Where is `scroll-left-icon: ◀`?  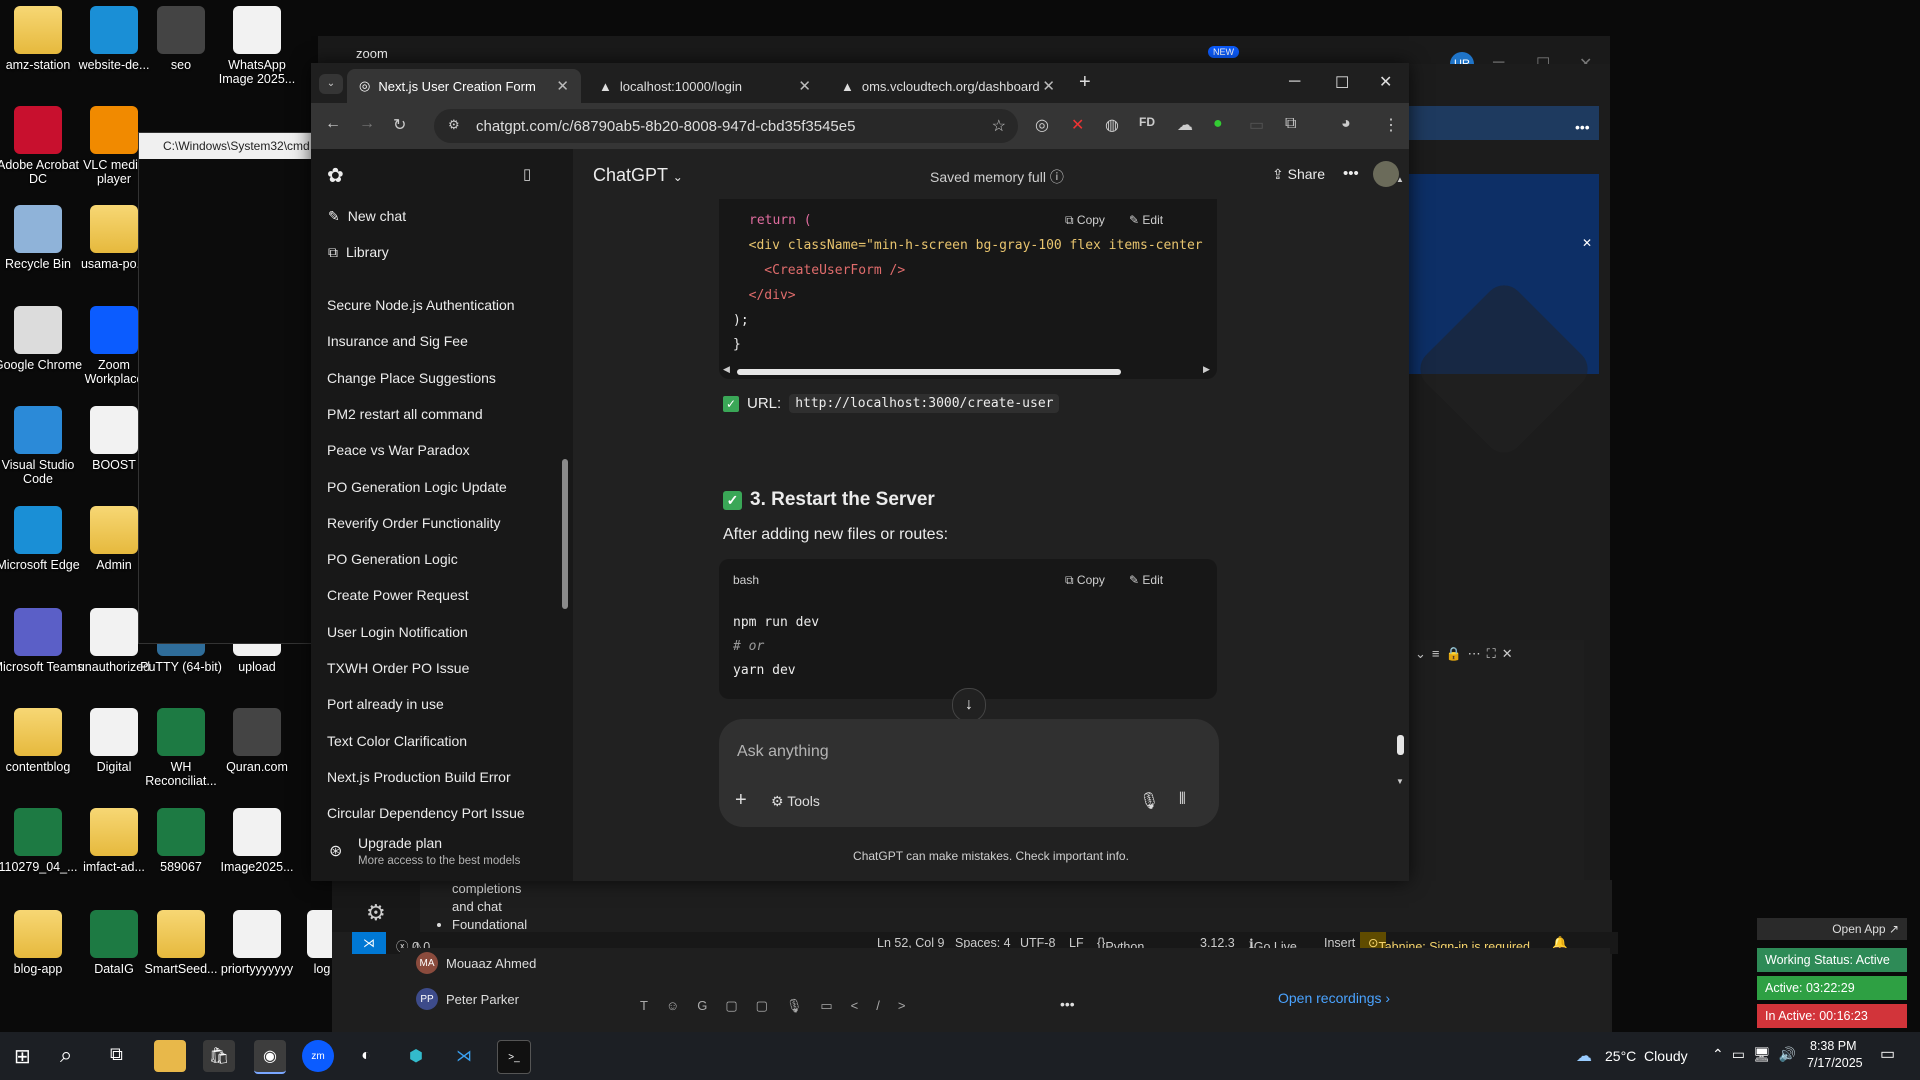
scroll-left-icon: ◀ is located at coordinates (726, 369).